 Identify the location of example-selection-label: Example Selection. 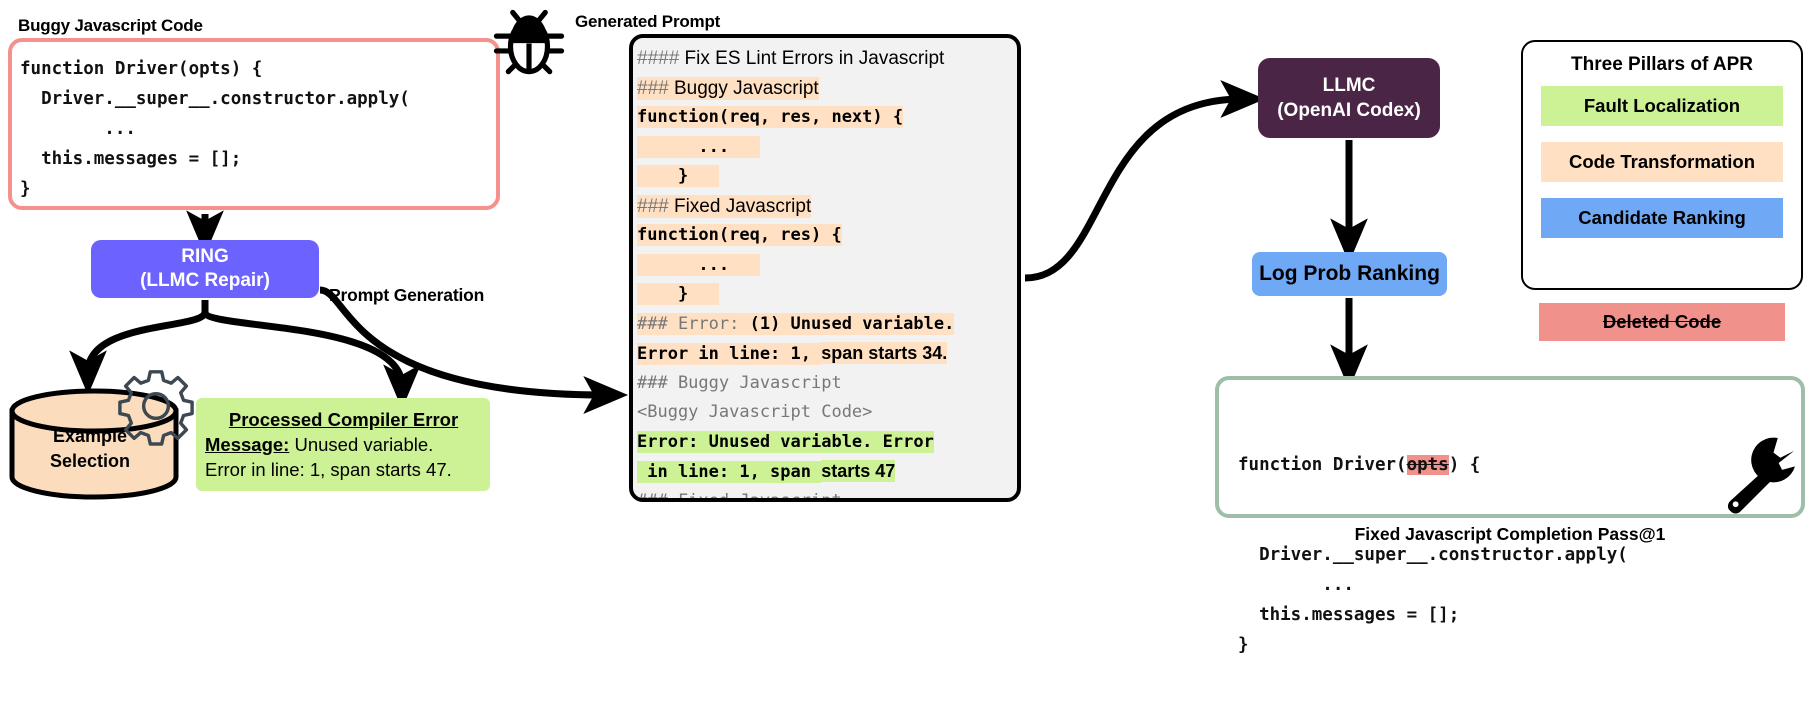
(90, 449).